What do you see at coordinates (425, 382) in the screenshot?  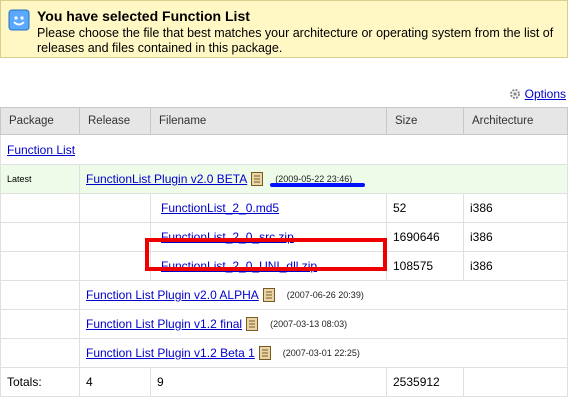 I see `totals-size: 2535912` at bounding box center [425, 382].